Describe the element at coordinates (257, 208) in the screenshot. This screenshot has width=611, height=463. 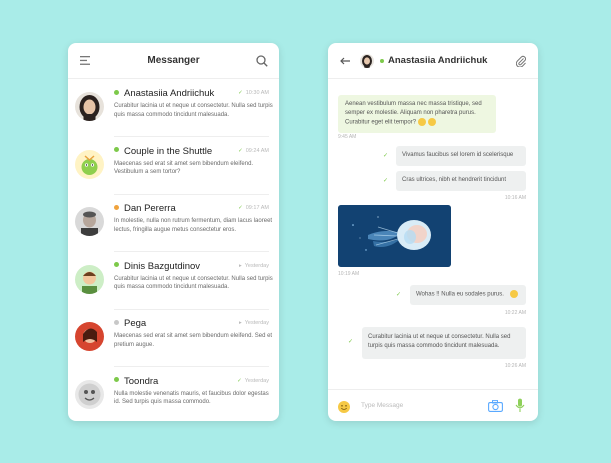
I see `message-time: 09:17 AM` at that location.